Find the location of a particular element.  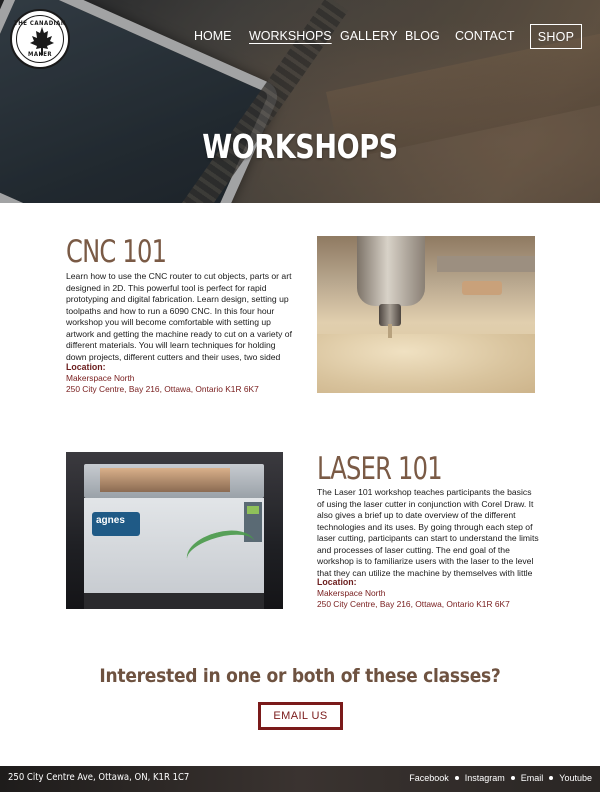

cnc-router-photo is located at coordinates (426, 314).